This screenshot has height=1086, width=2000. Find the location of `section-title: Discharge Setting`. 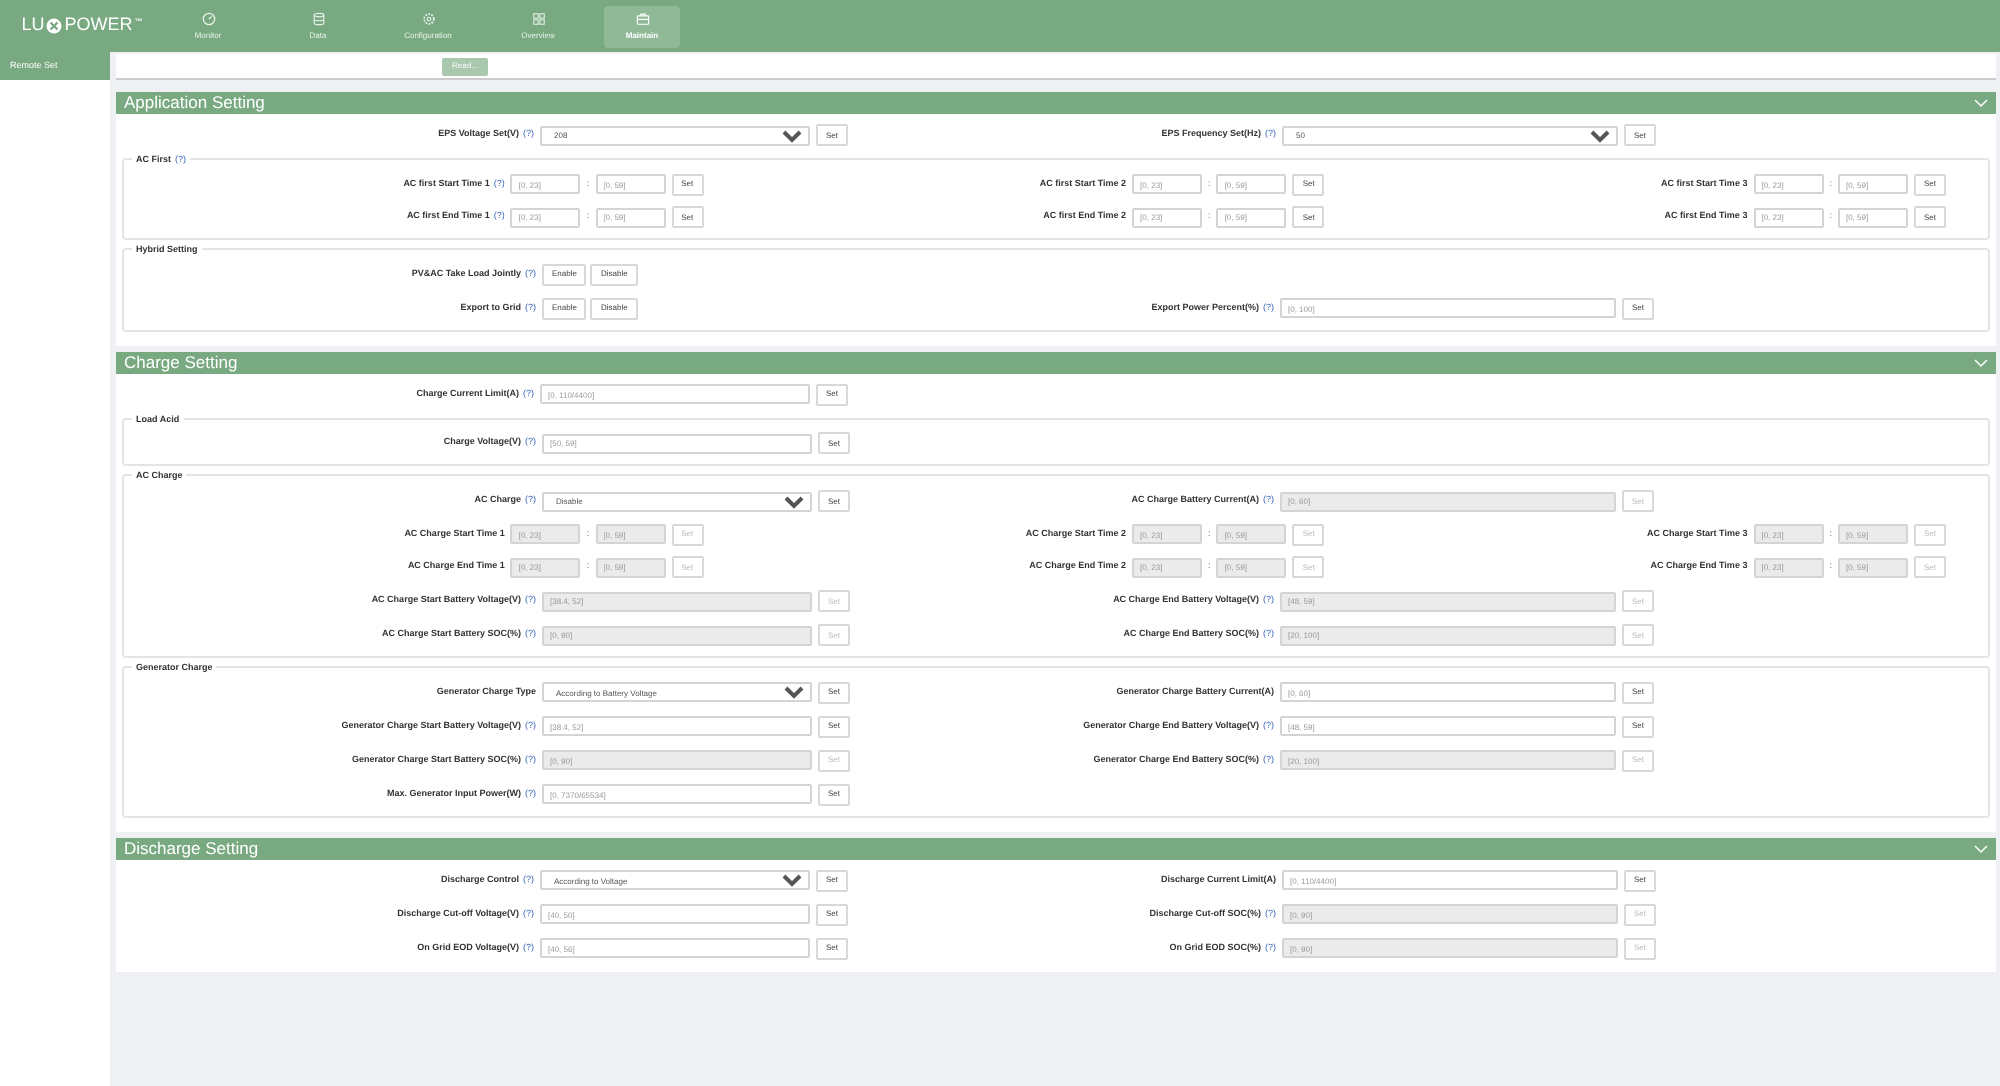

section-title: Discharge Setting is located at coordinates (191, 848).